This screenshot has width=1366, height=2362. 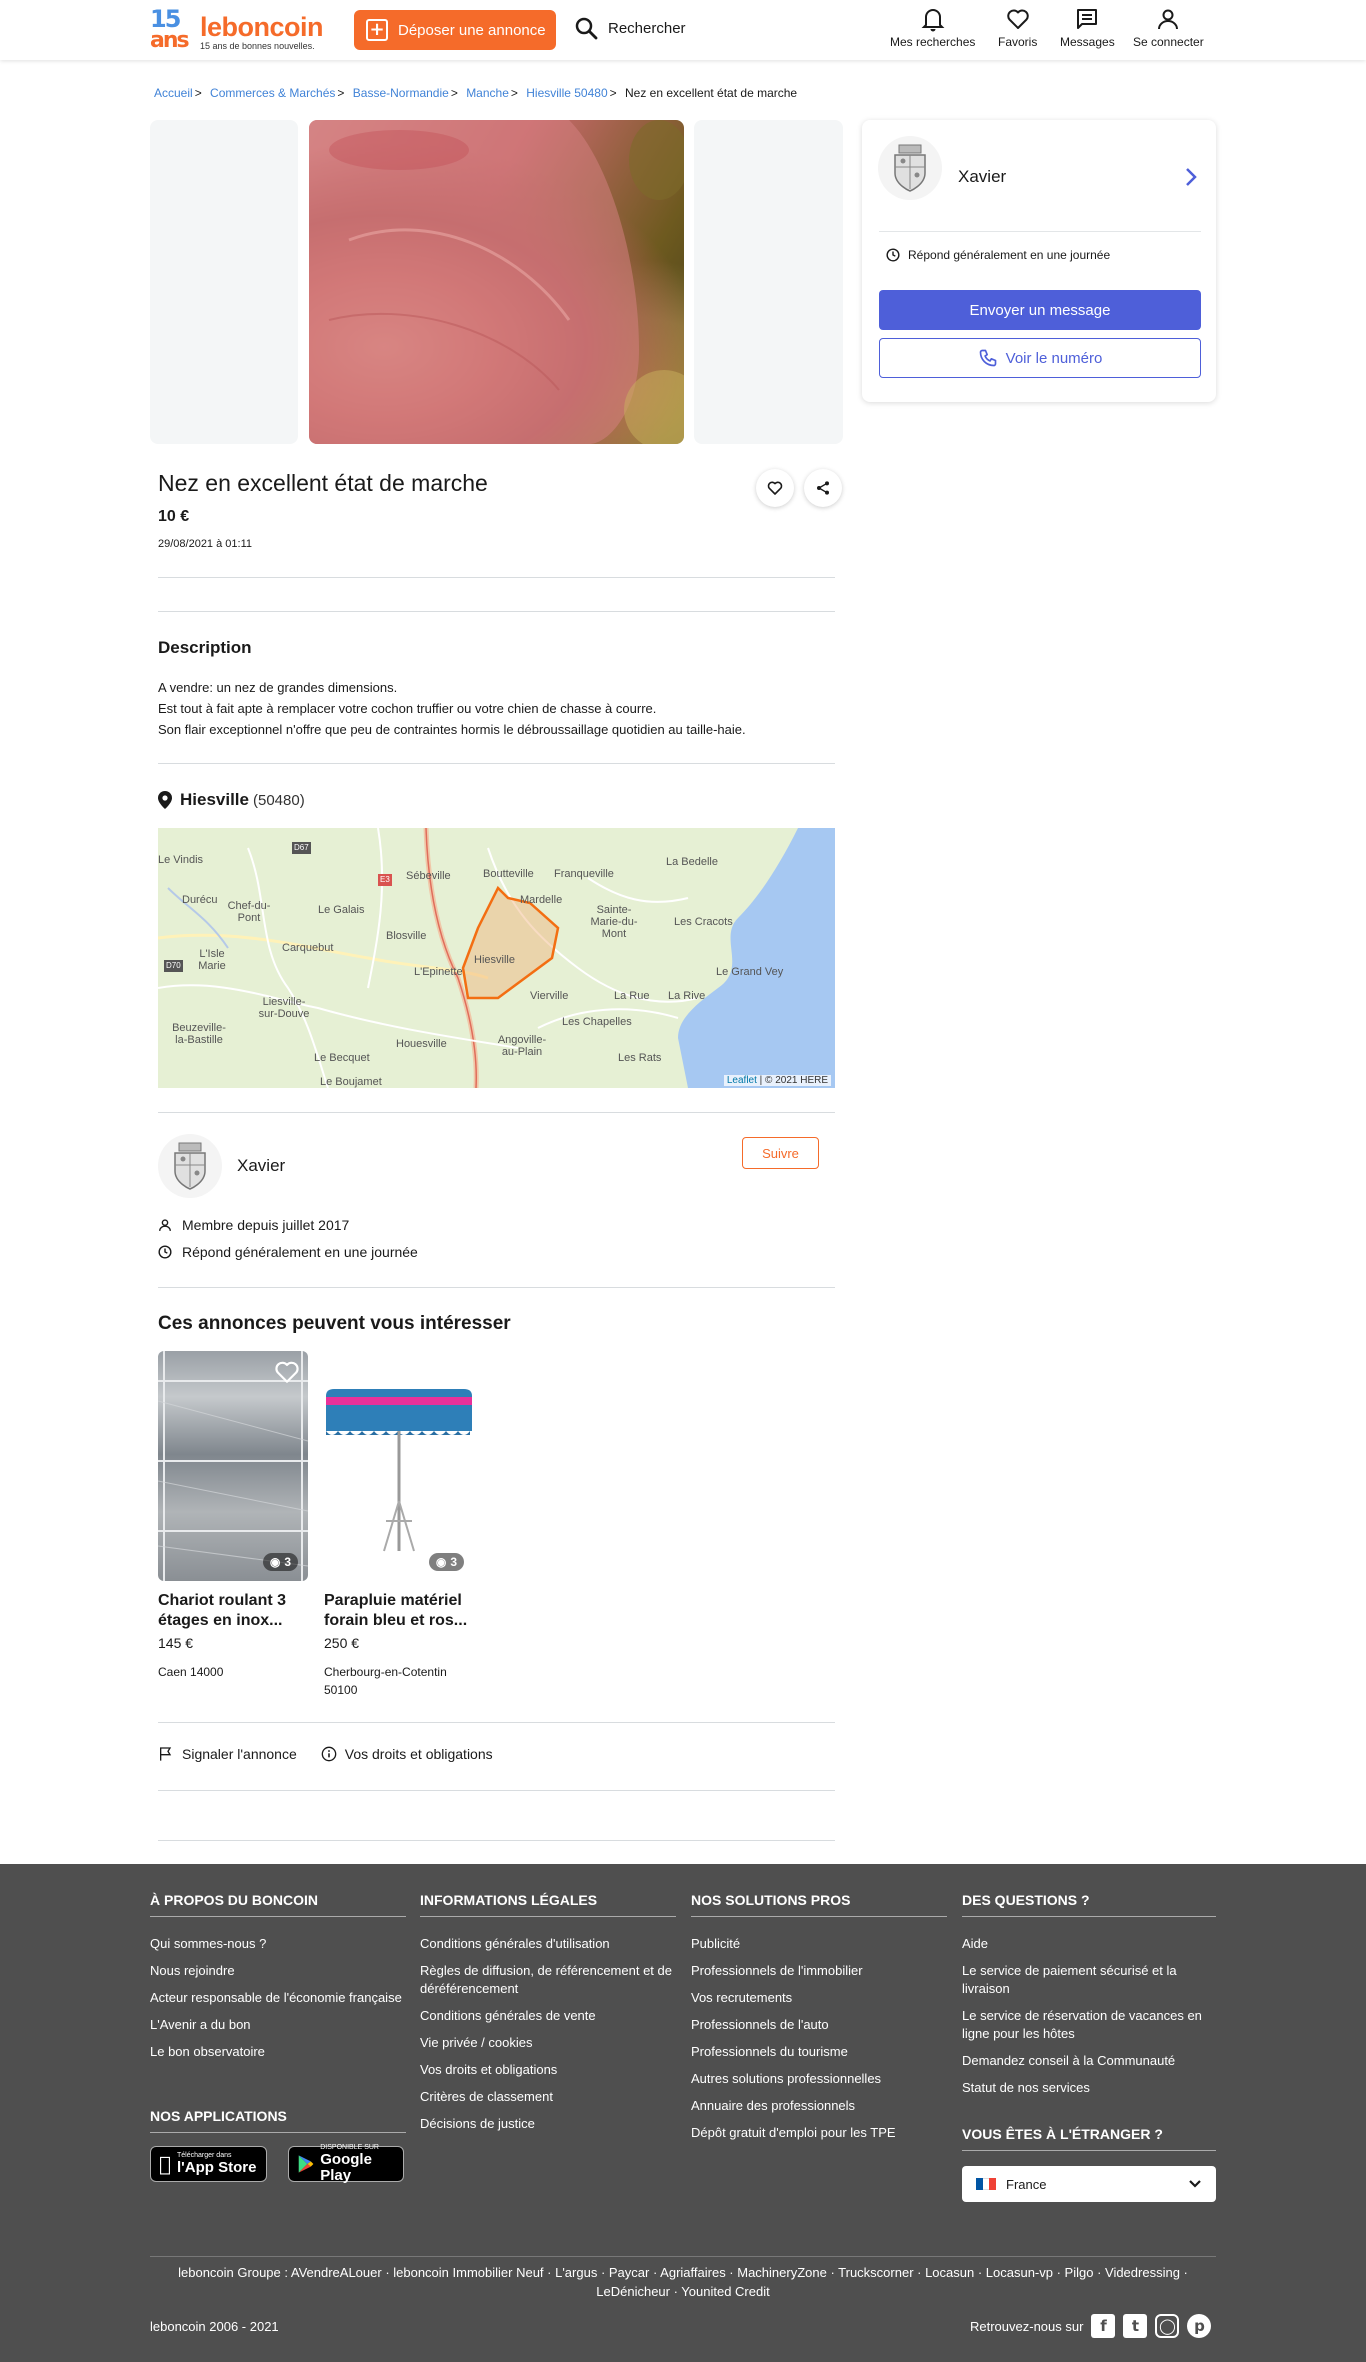 What do you see at coordinates (1017, 27) in the screenshot?
I see `nav-favorites: Favoris` at bounding box center [1017, 27].